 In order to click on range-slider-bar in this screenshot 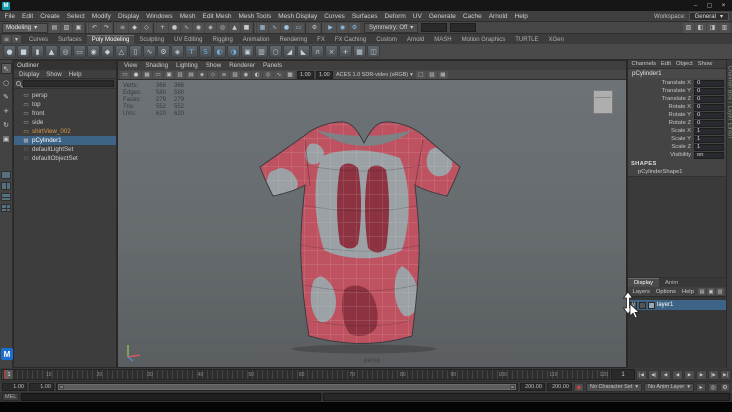, I will do `click(287, 387)`.